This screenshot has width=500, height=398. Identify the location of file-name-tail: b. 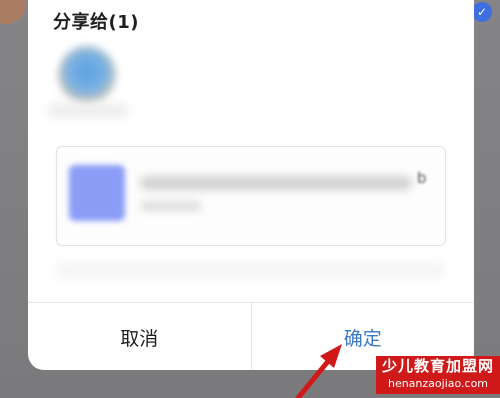
(422, 178).